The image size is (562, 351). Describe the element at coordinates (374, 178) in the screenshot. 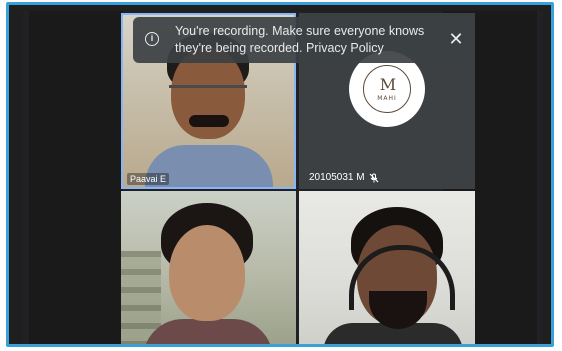

I see `mic-off-icon` at that location.